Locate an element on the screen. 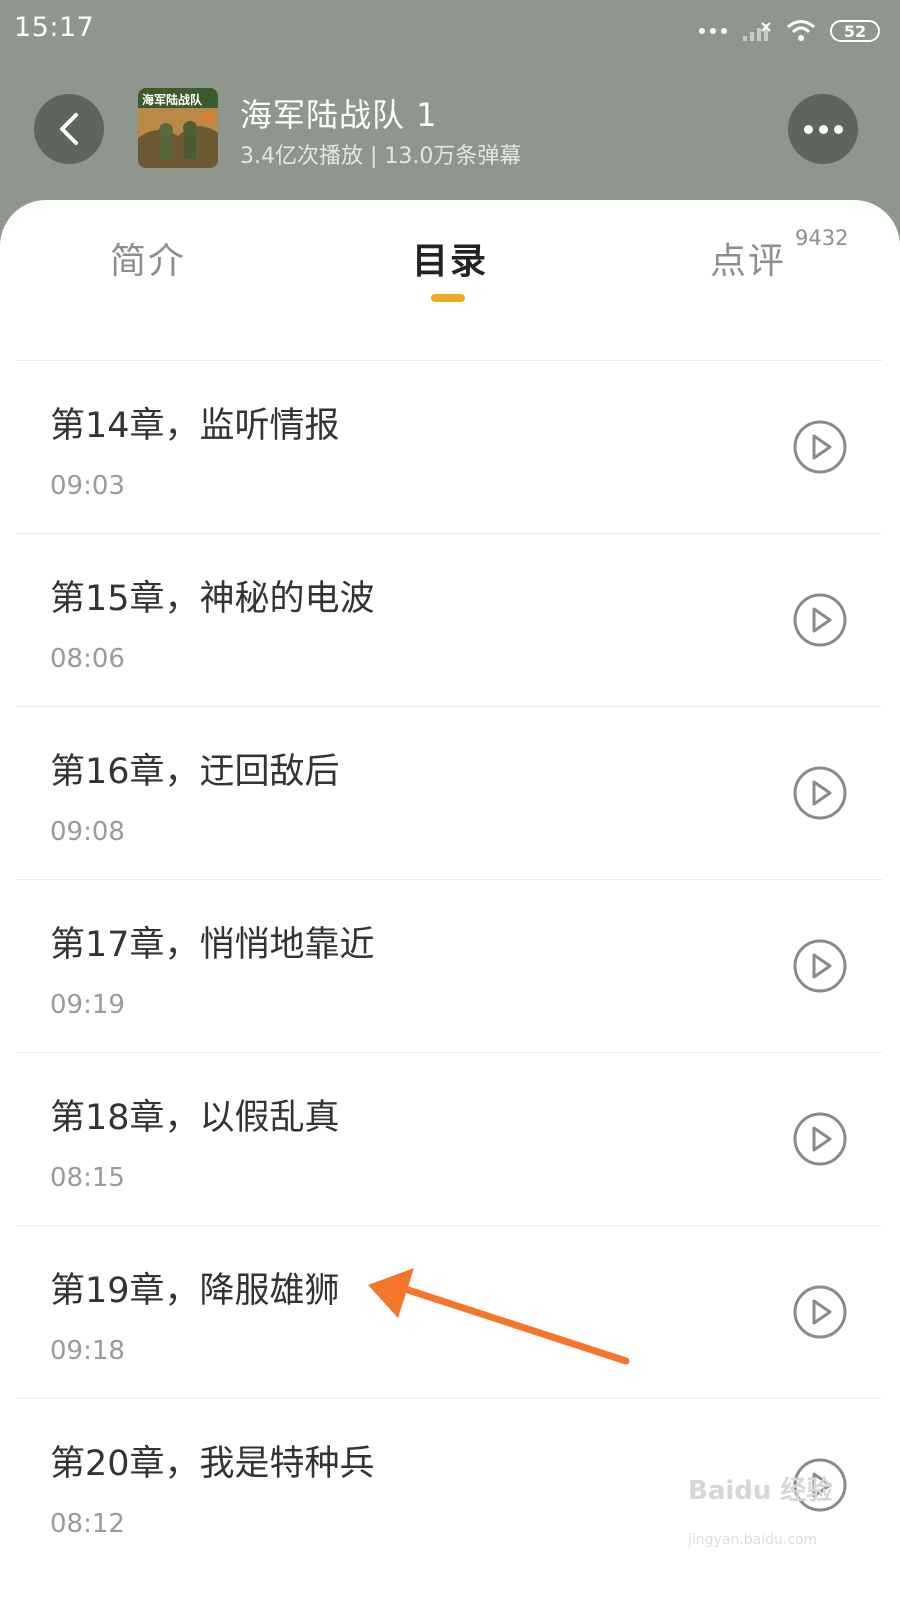 This screenshot has height=1600, width=900. chapter-duration: 08:06 is located at coordinates (87, 659).